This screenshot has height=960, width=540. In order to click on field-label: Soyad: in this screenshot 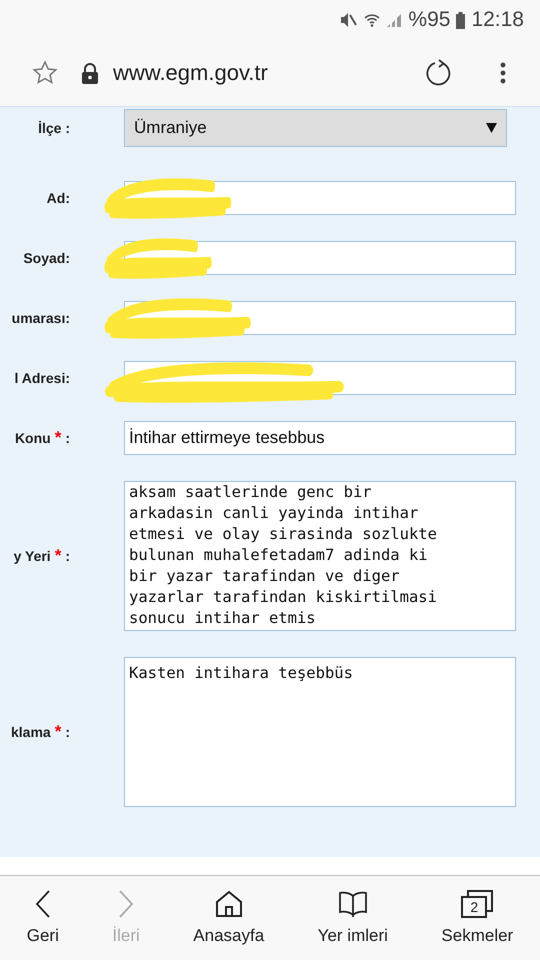, I will do `click(46, 258)`.